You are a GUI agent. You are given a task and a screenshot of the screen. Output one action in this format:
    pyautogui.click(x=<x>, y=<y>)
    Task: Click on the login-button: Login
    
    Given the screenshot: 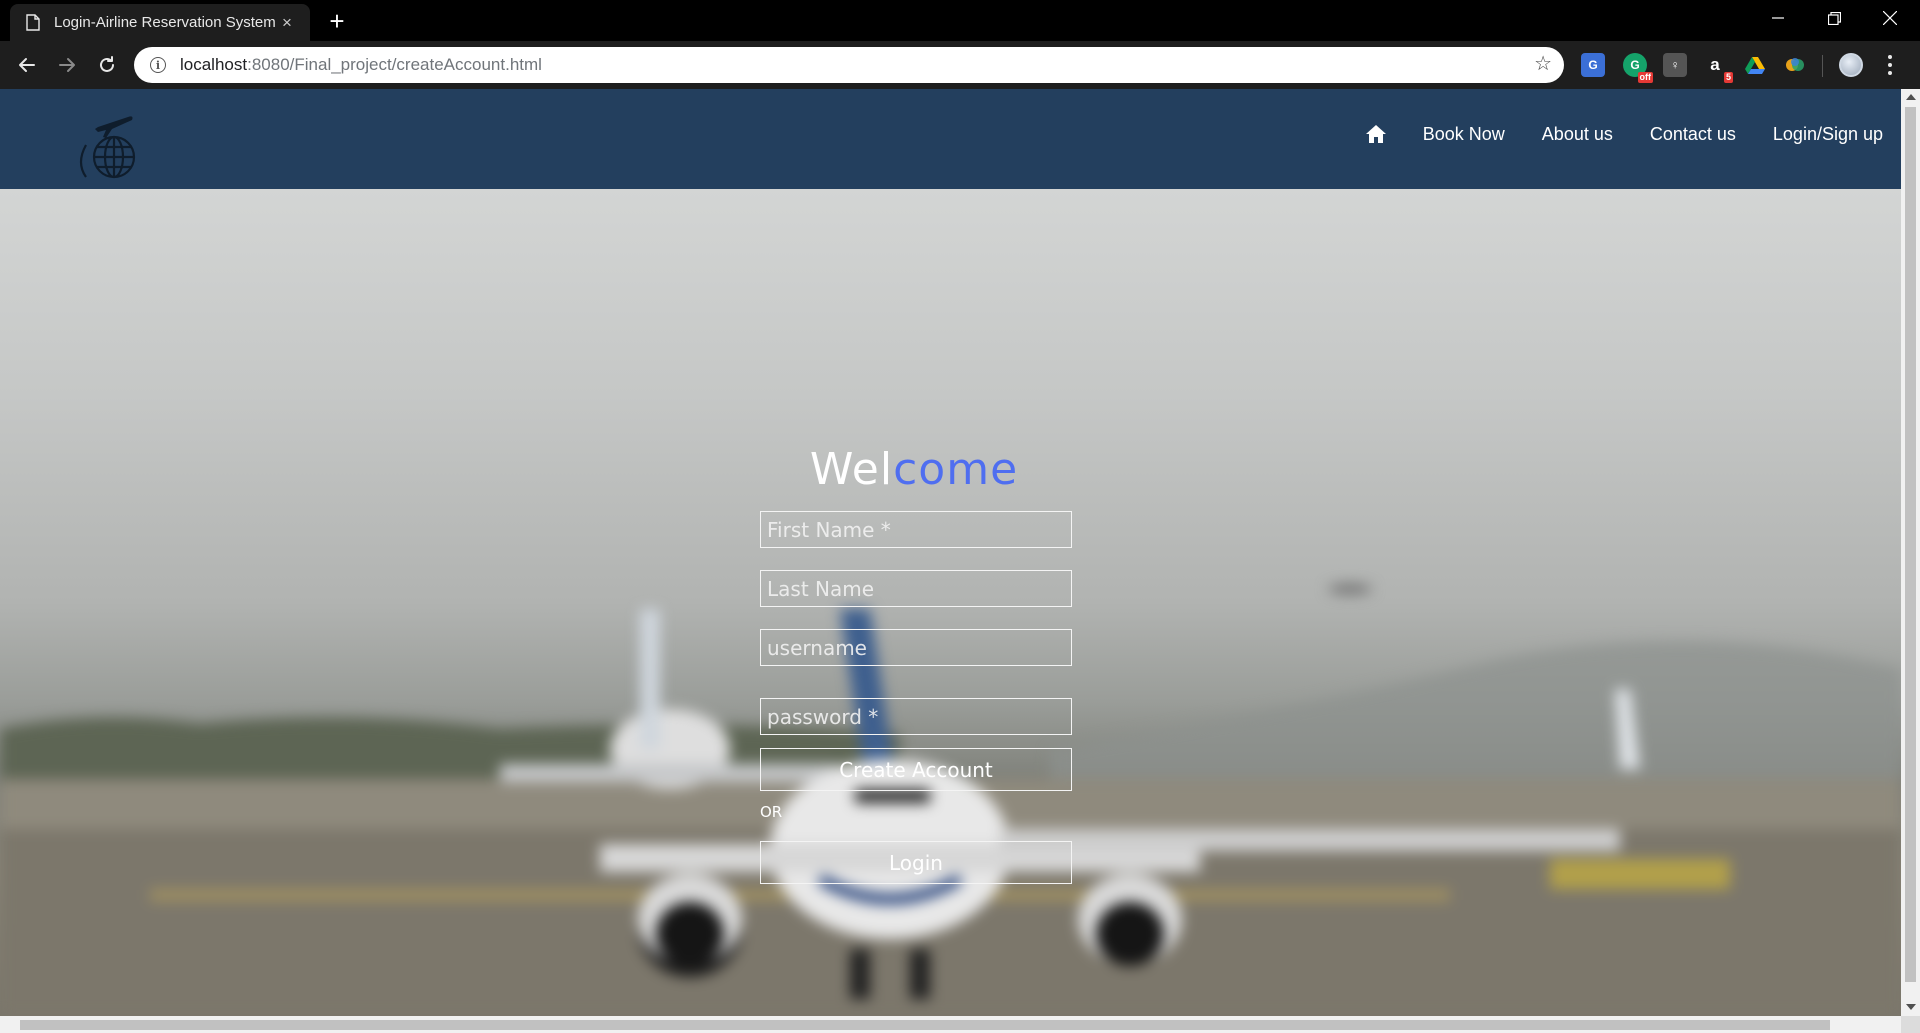 What is the action you would take?
    pyautogui.click(x=916, y=862)
    